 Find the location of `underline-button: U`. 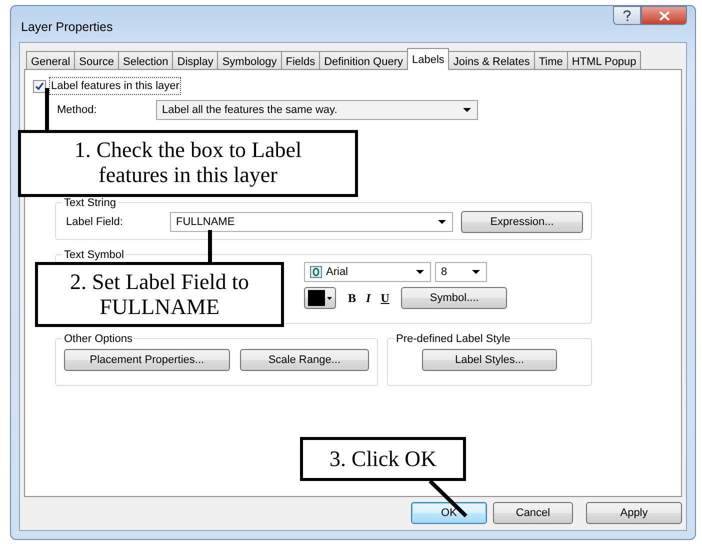

underline-button: U is located at coordinates (385, 298).